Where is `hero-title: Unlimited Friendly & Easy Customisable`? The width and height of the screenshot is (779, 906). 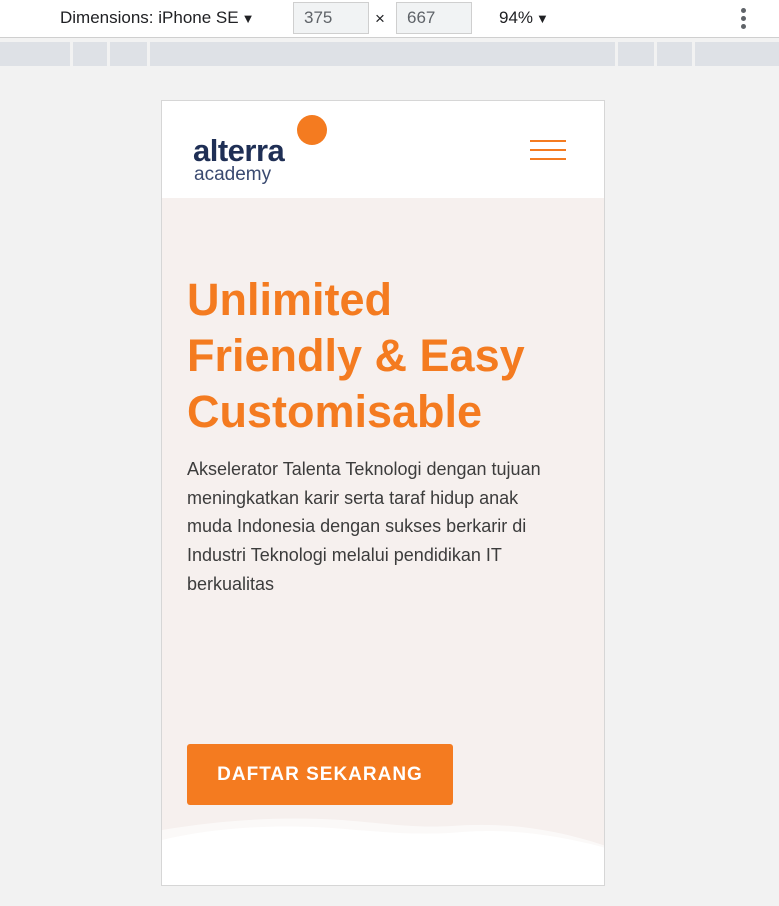
hero-title: Unlimited Friendly & Easy Customisable is located at coordinates (387, 356).